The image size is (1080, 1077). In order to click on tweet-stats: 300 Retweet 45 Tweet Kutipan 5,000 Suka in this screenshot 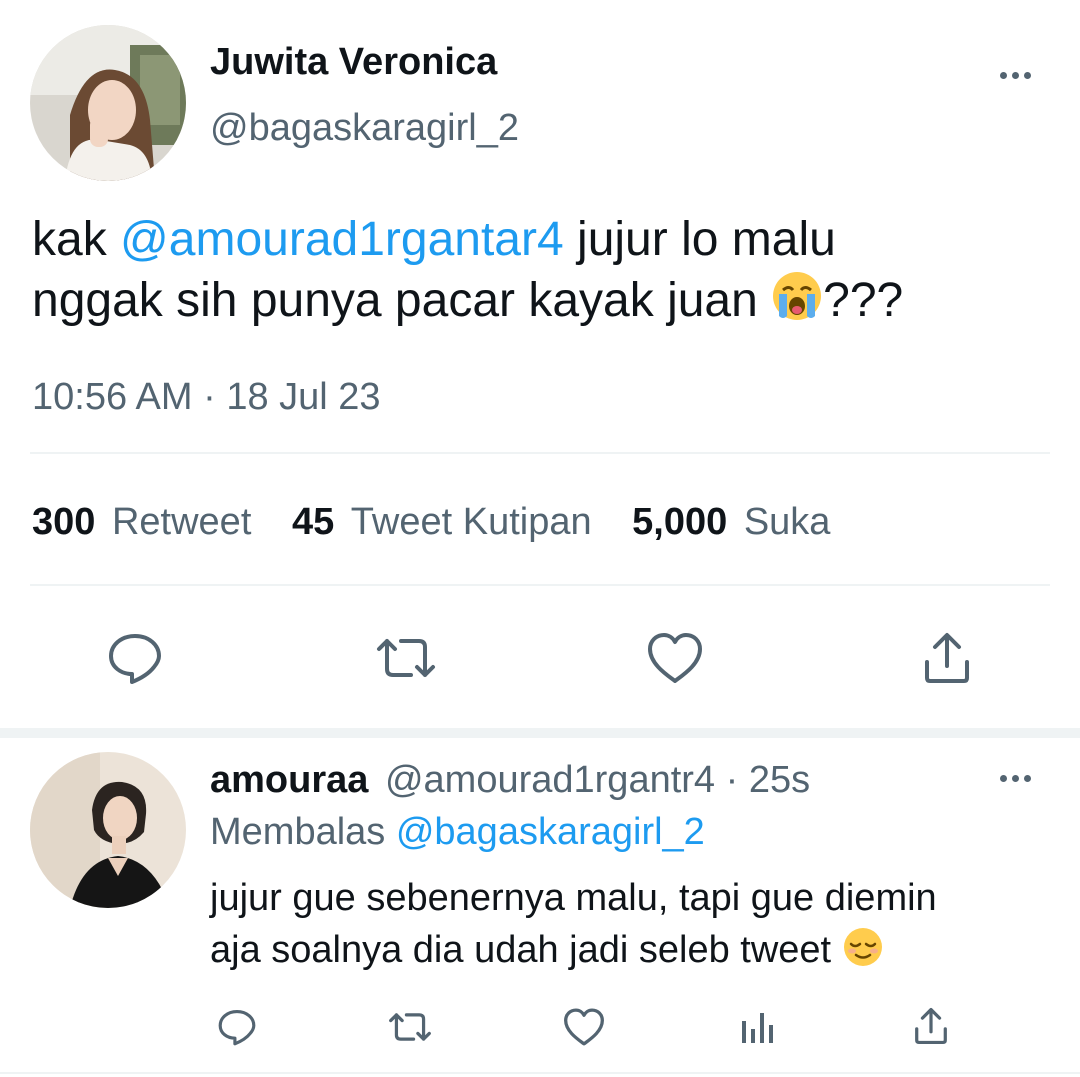, I will do `click(431, 522)`.